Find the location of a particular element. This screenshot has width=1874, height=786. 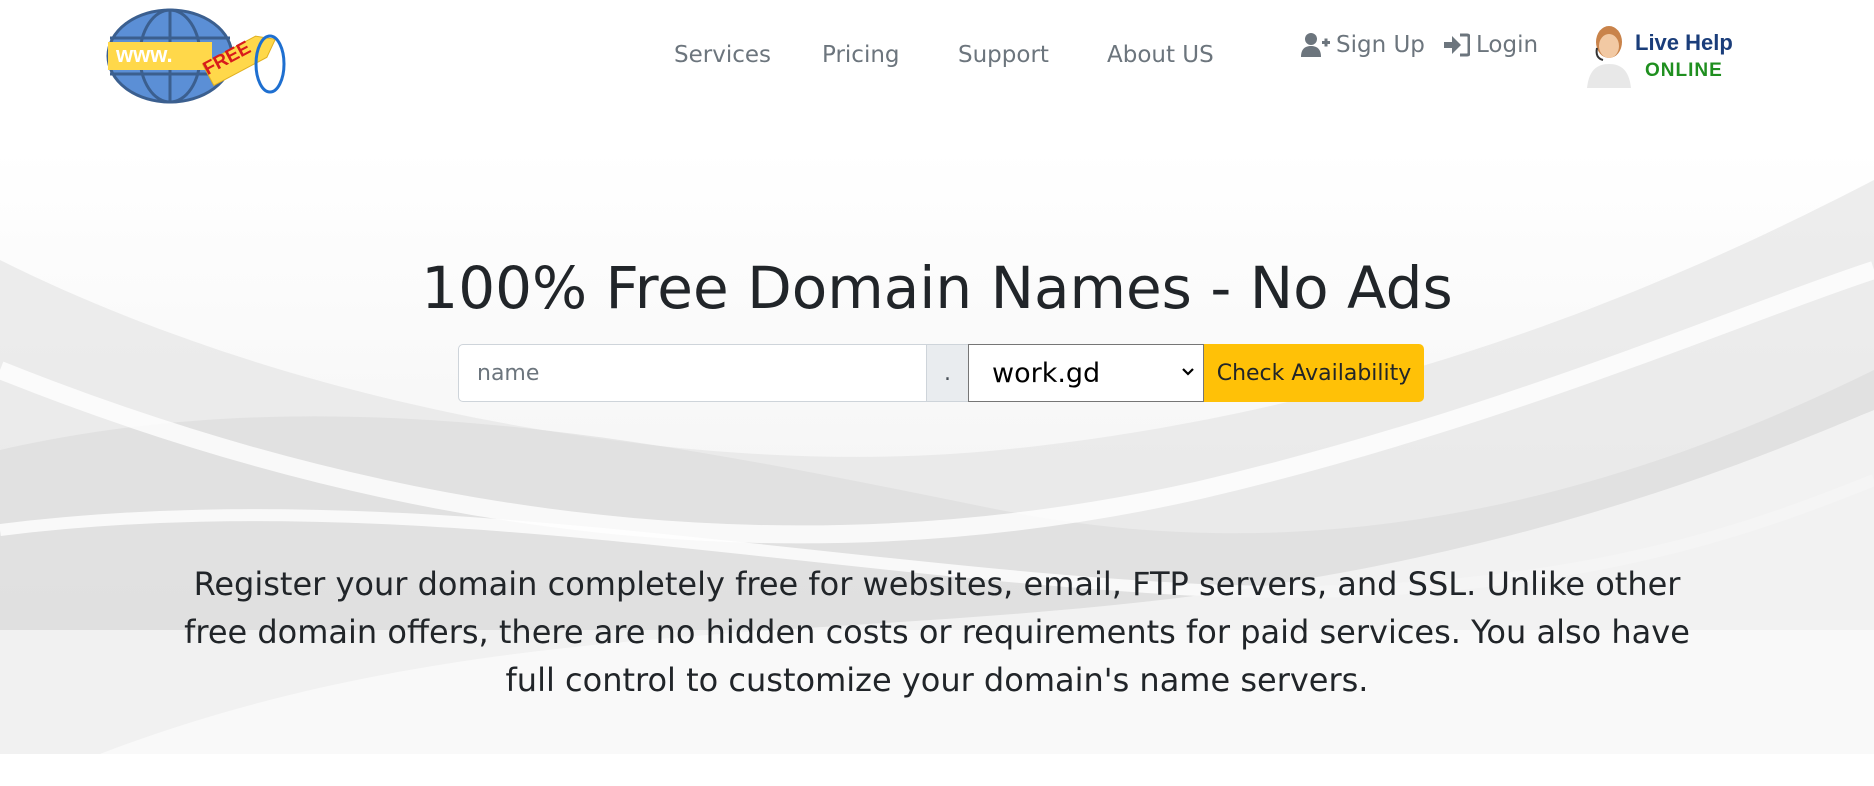

domain-search-bar: . work.gd Check Availability is located at coordinates (941, 373).